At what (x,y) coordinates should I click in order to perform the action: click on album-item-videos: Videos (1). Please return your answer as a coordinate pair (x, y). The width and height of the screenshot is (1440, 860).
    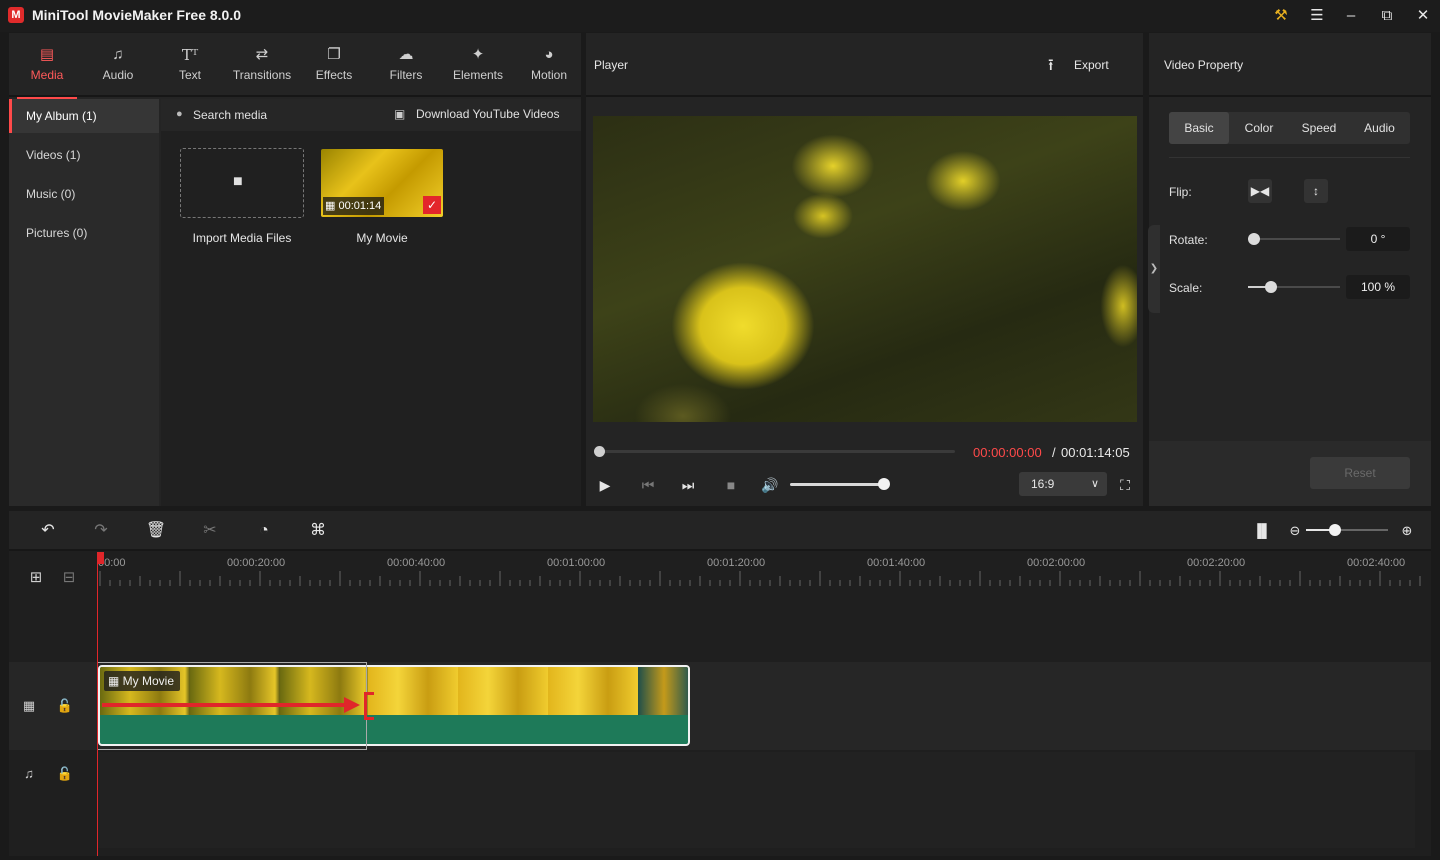
    Looking at the image, I should click on (84, 155).